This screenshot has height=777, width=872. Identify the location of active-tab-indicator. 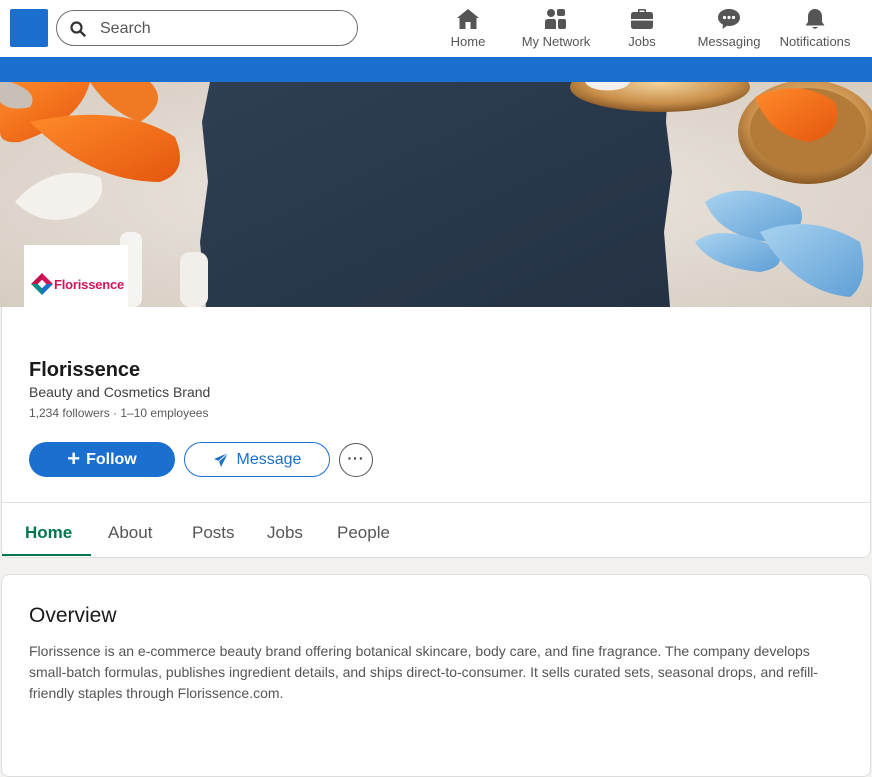
(46, 555).